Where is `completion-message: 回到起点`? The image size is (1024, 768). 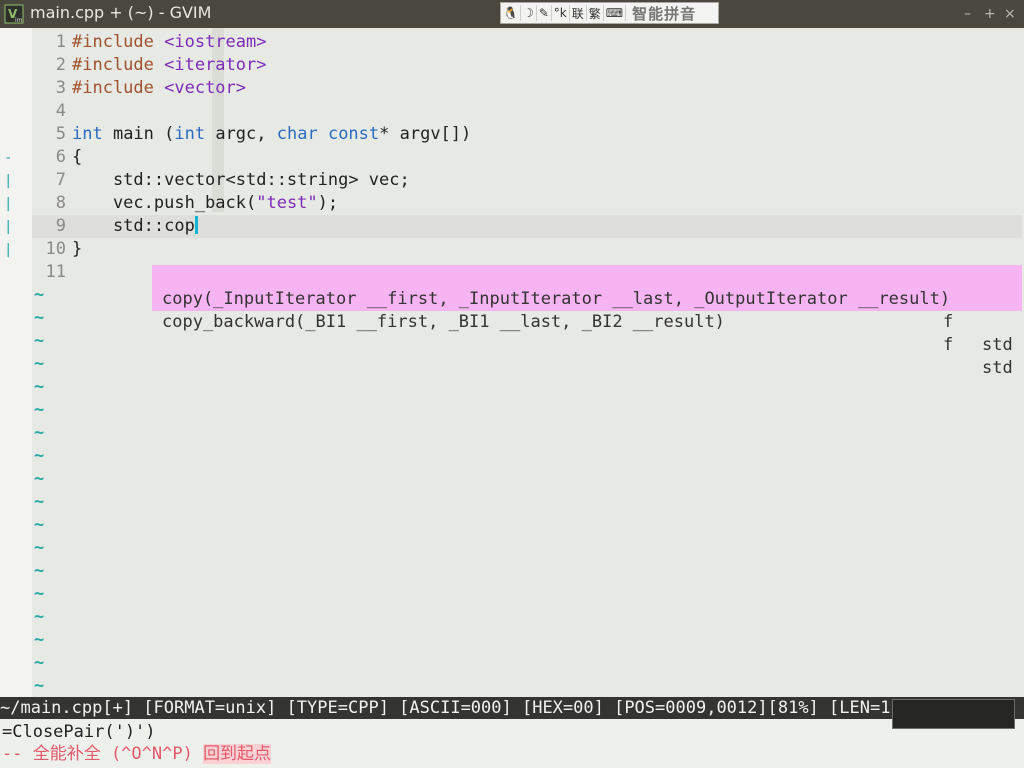
completion-message: 回到起点 is located at coordinates (237, 754).